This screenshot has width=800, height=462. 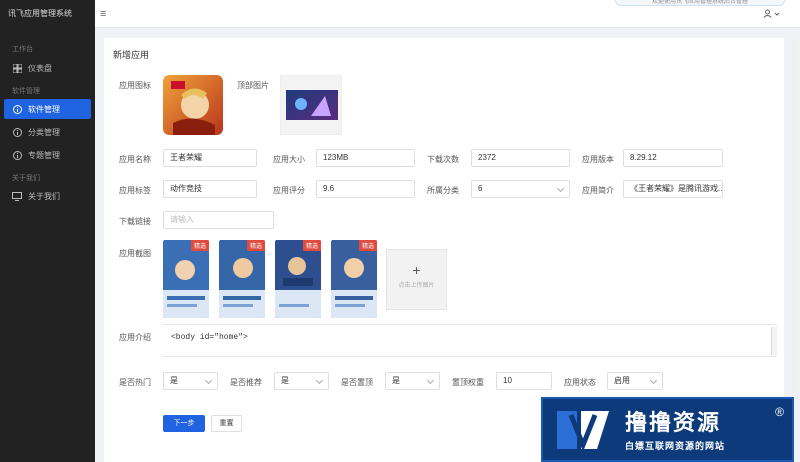 I want to click on sidebar-item-dashboard: 仪表盘, so click(x=47, y=68).